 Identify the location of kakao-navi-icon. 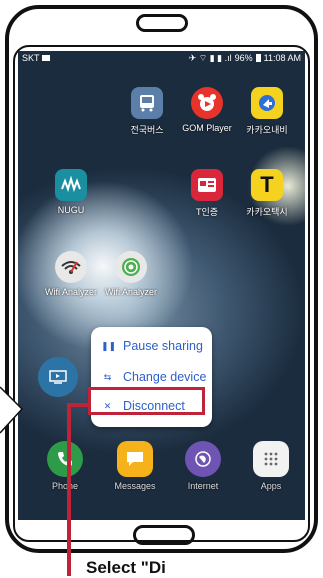
(267, 103).